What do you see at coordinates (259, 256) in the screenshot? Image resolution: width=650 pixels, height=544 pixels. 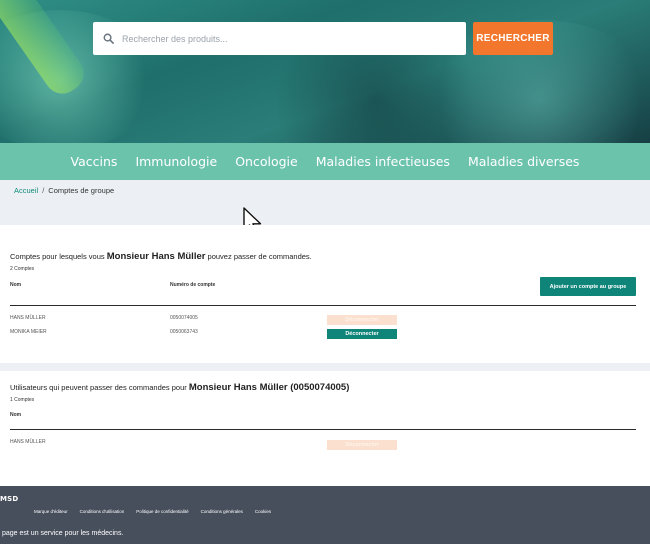 I see `accounts-title-suffix: pouvez passer de commandes.` at bounding box center [259, 256].